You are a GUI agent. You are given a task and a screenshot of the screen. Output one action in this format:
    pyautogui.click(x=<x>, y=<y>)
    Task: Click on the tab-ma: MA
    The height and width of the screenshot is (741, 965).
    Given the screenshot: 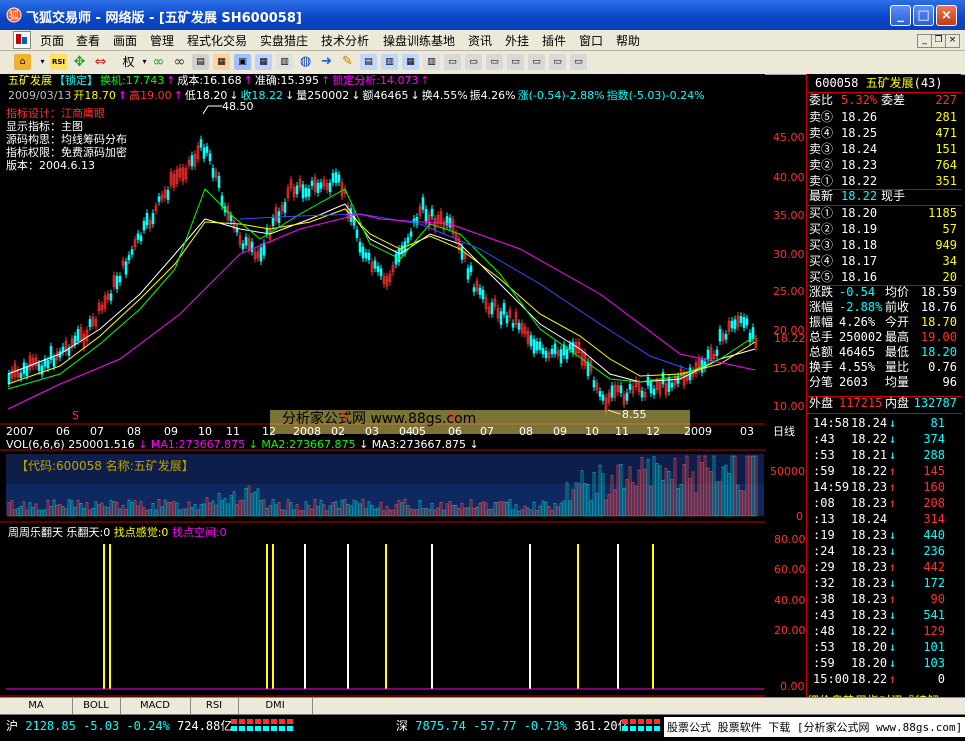 What is the action you would take?
    pyautogui.click(x=36, y=706)
    